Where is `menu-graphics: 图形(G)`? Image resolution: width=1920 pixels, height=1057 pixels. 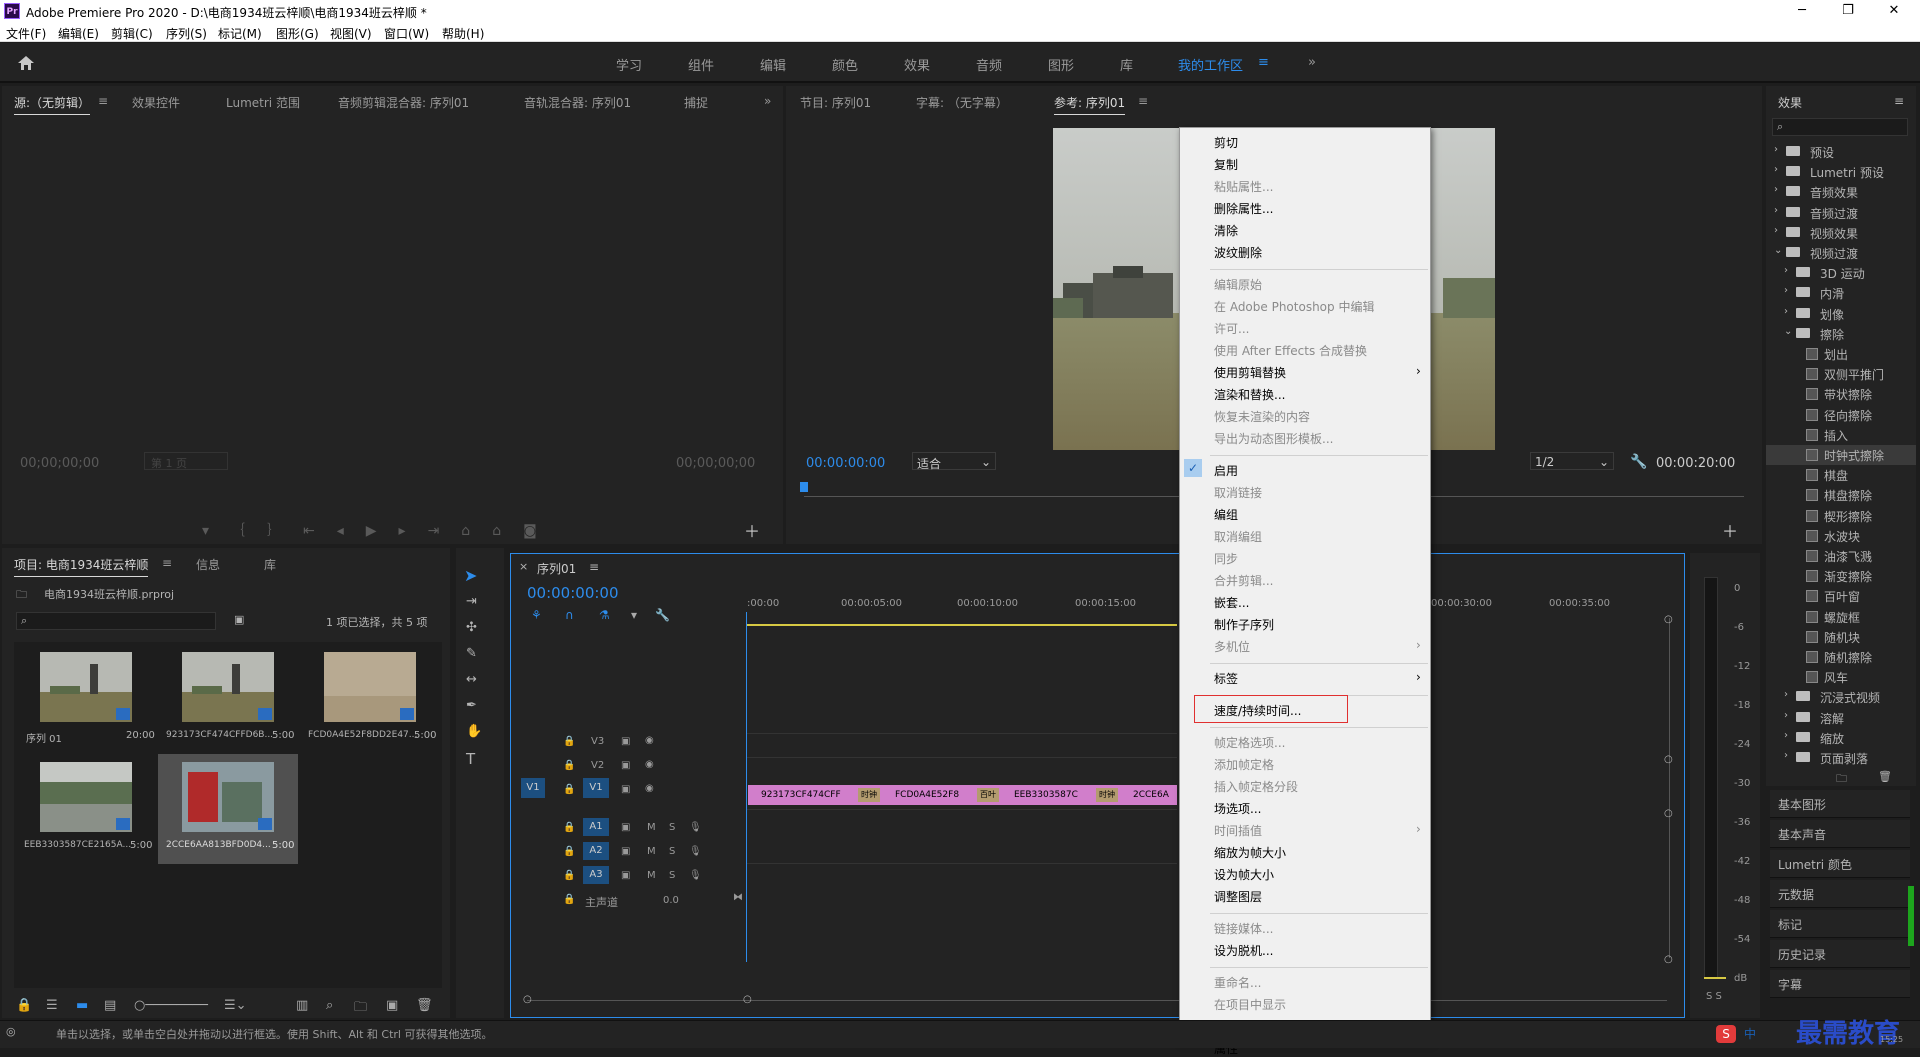 menu-graphics: 图形(G) is located at coordinates (297, 33).